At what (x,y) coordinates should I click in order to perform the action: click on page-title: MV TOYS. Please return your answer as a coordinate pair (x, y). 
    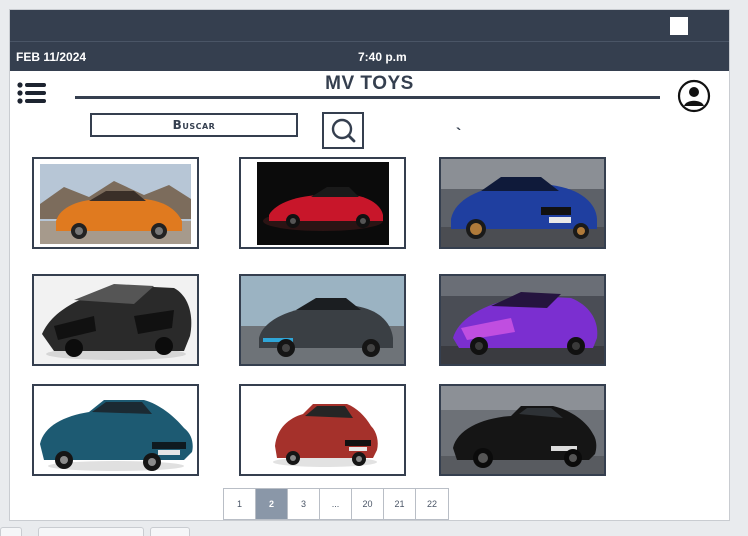
    Looking at the image, I should click on (369, 83).